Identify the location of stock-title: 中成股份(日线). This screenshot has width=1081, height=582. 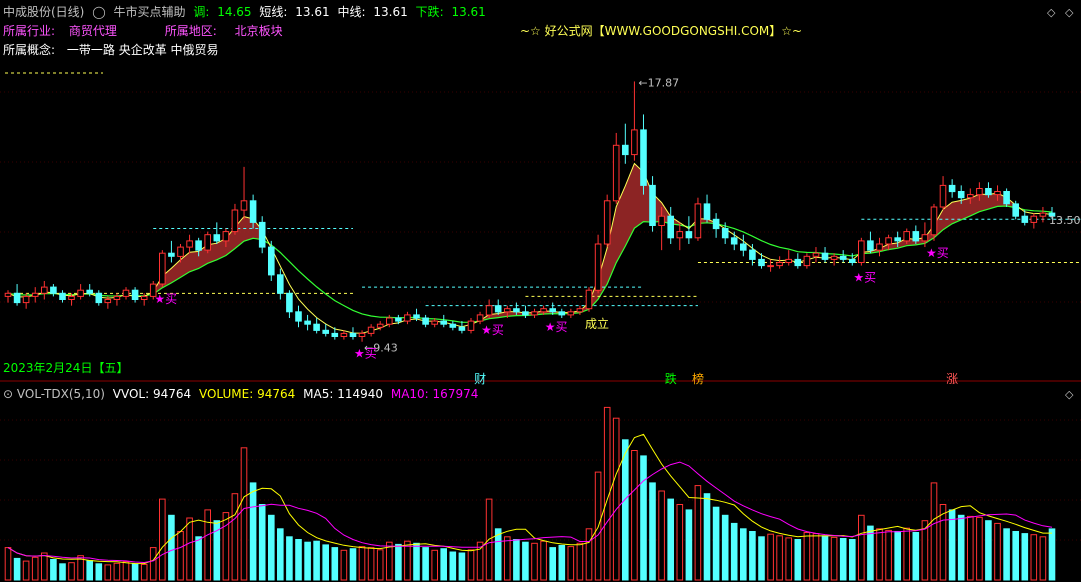
(43, 12).